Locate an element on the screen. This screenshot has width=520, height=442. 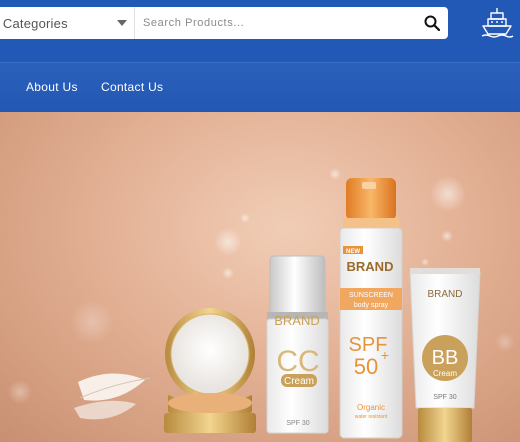
nav-link-about-us: About Us is located at coordinates (52, 87).